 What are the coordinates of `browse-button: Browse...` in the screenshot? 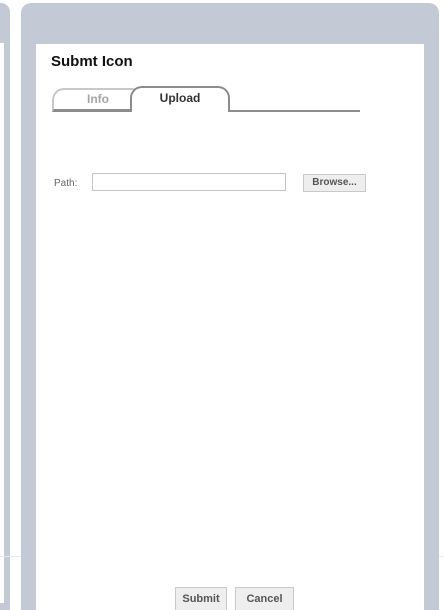 It's located at (334, 183).